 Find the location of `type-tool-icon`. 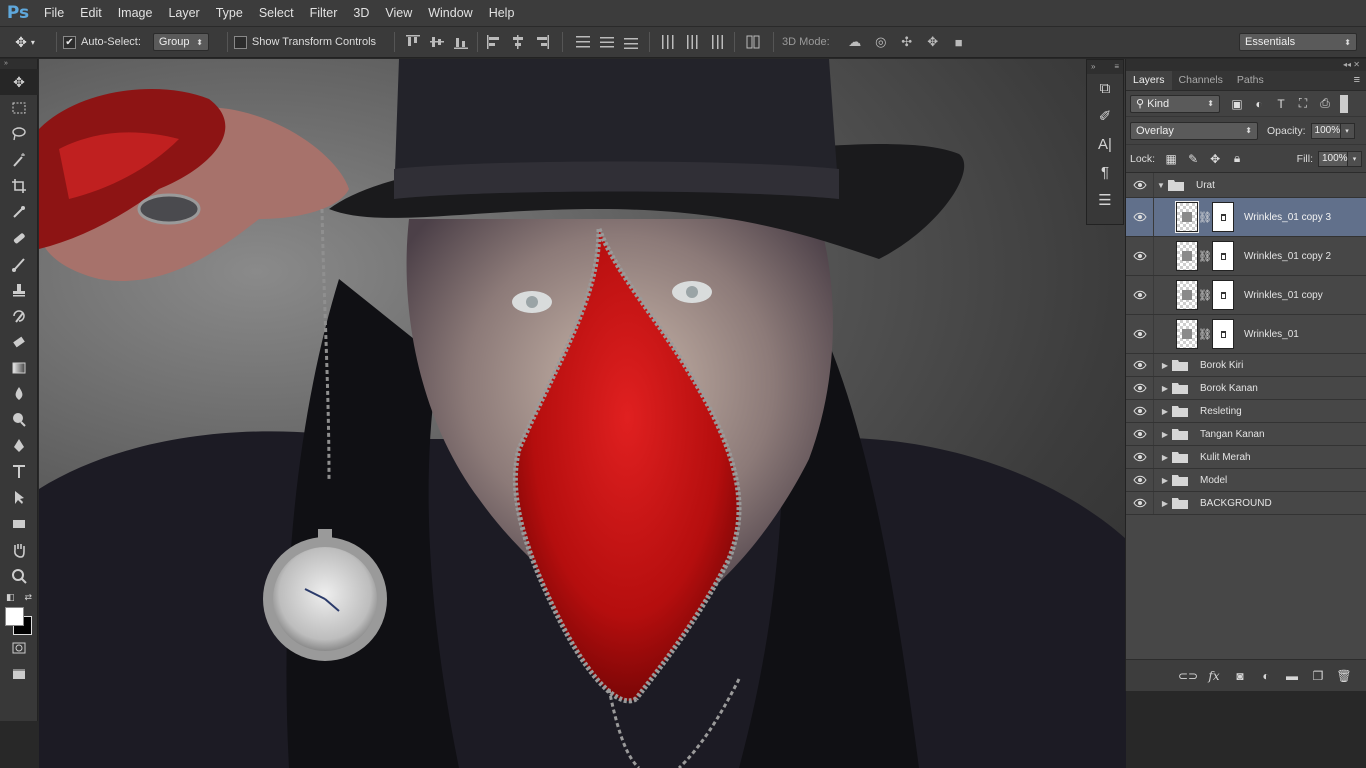

type-tool-icon is located at coordinates (19, 472).